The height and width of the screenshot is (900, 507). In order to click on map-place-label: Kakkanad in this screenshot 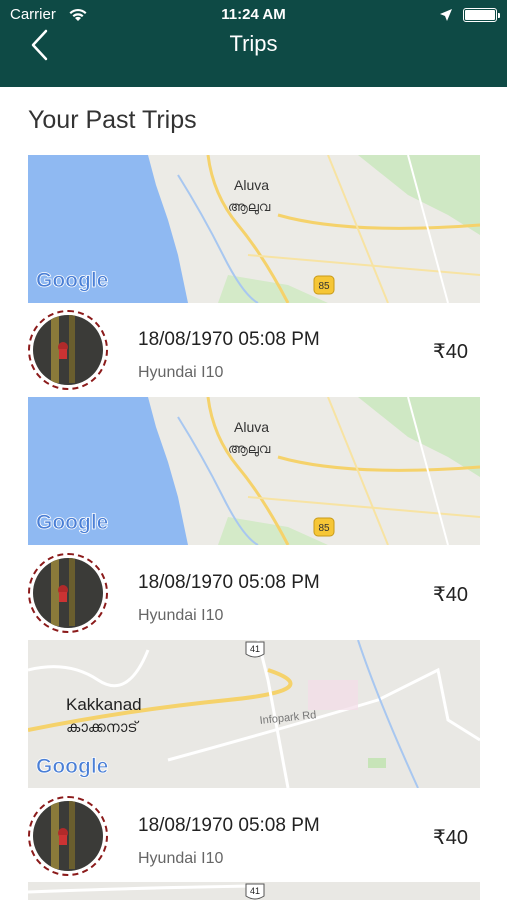, I will do `click(104, 704)`.